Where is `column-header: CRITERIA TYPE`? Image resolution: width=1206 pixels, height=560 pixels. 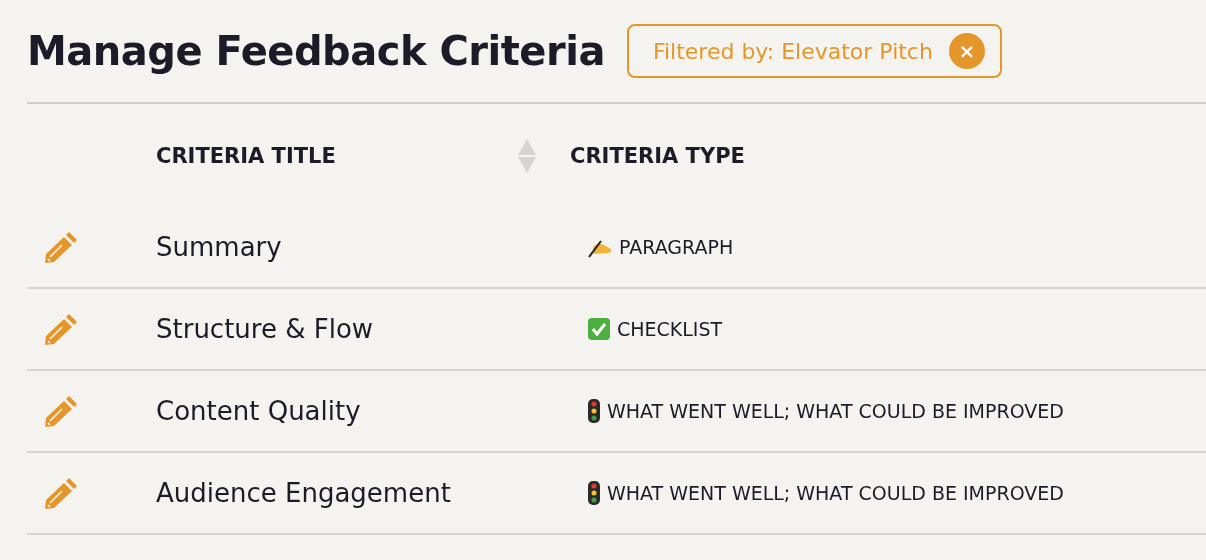 column-header: CRITERIA TYPE is located at coordinates (657, 155).